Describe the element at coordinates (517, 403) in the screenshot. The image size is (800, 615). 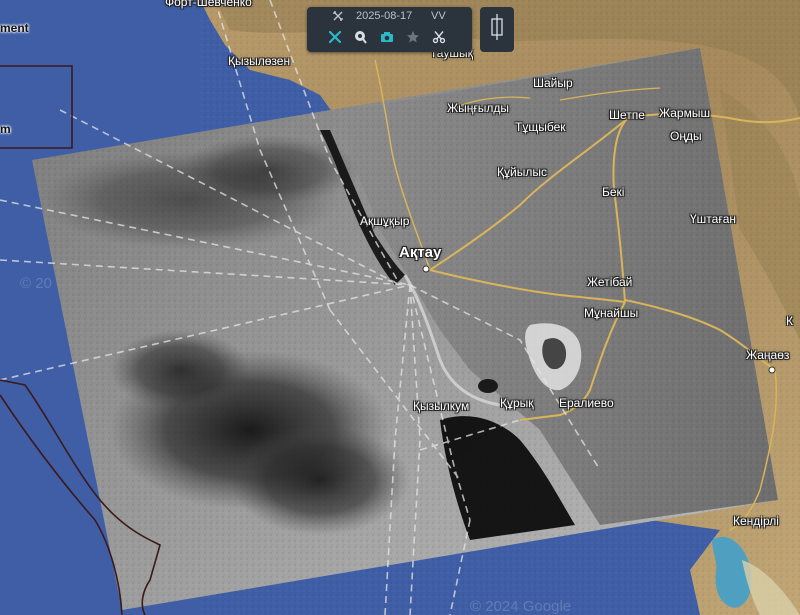
I see `label-kuryk: Құрық` at that location.